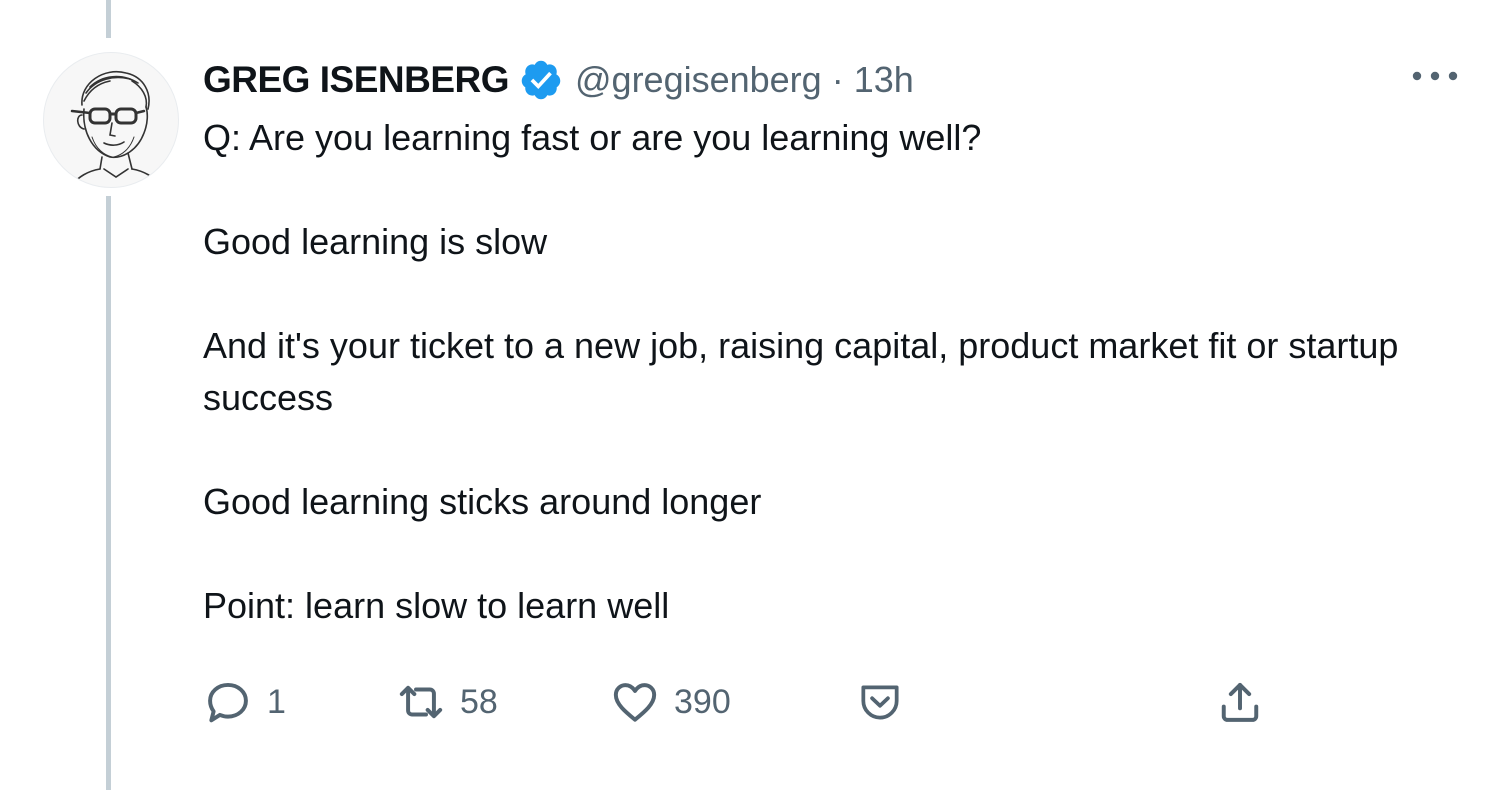 Image resolution: width=1510 pixels, height=790 pixels. Describe the element at coordinates (541, 80) in the screenshot. I see `verified-badge-icon` at that location.